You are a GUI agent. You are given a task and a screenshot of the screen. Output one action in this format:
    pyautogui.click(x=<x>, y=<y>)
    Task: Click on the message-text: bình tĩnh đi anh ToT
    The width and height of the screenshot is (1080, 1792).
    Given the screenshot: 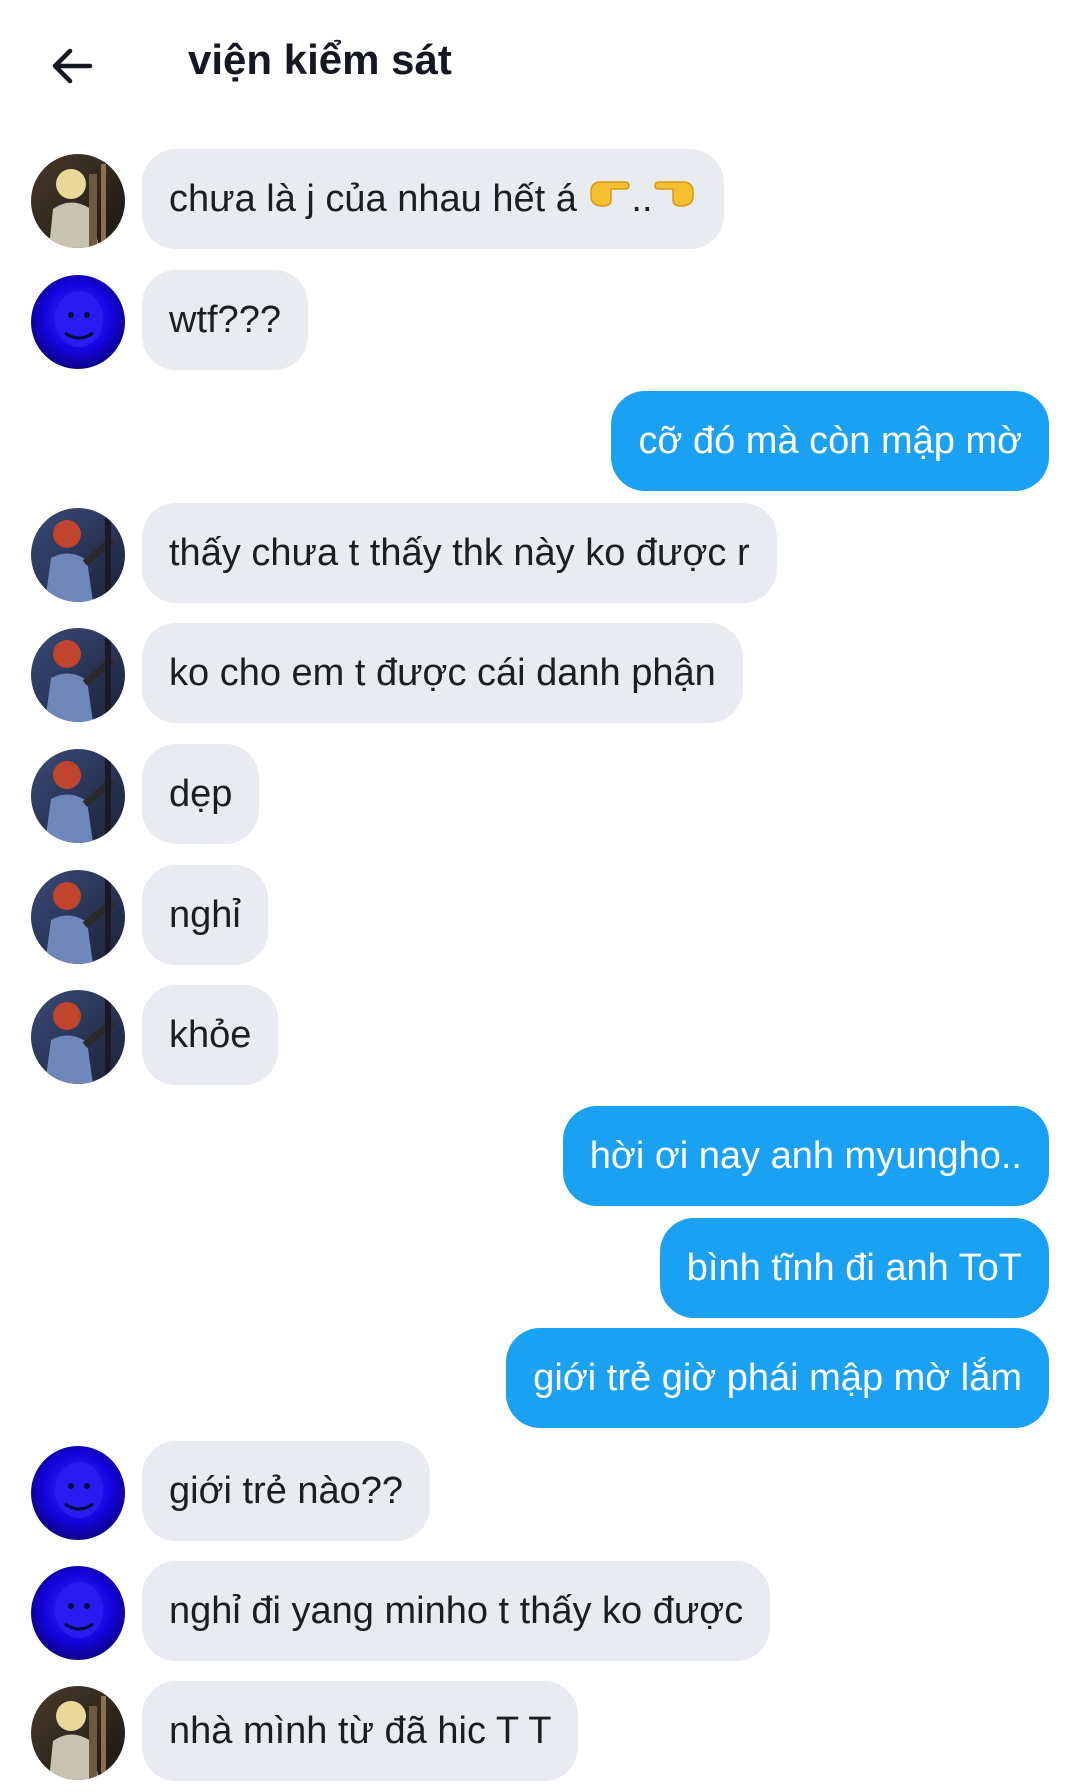 What is the action you would take?
    pyautogui.click(x=854, y=1268)
    